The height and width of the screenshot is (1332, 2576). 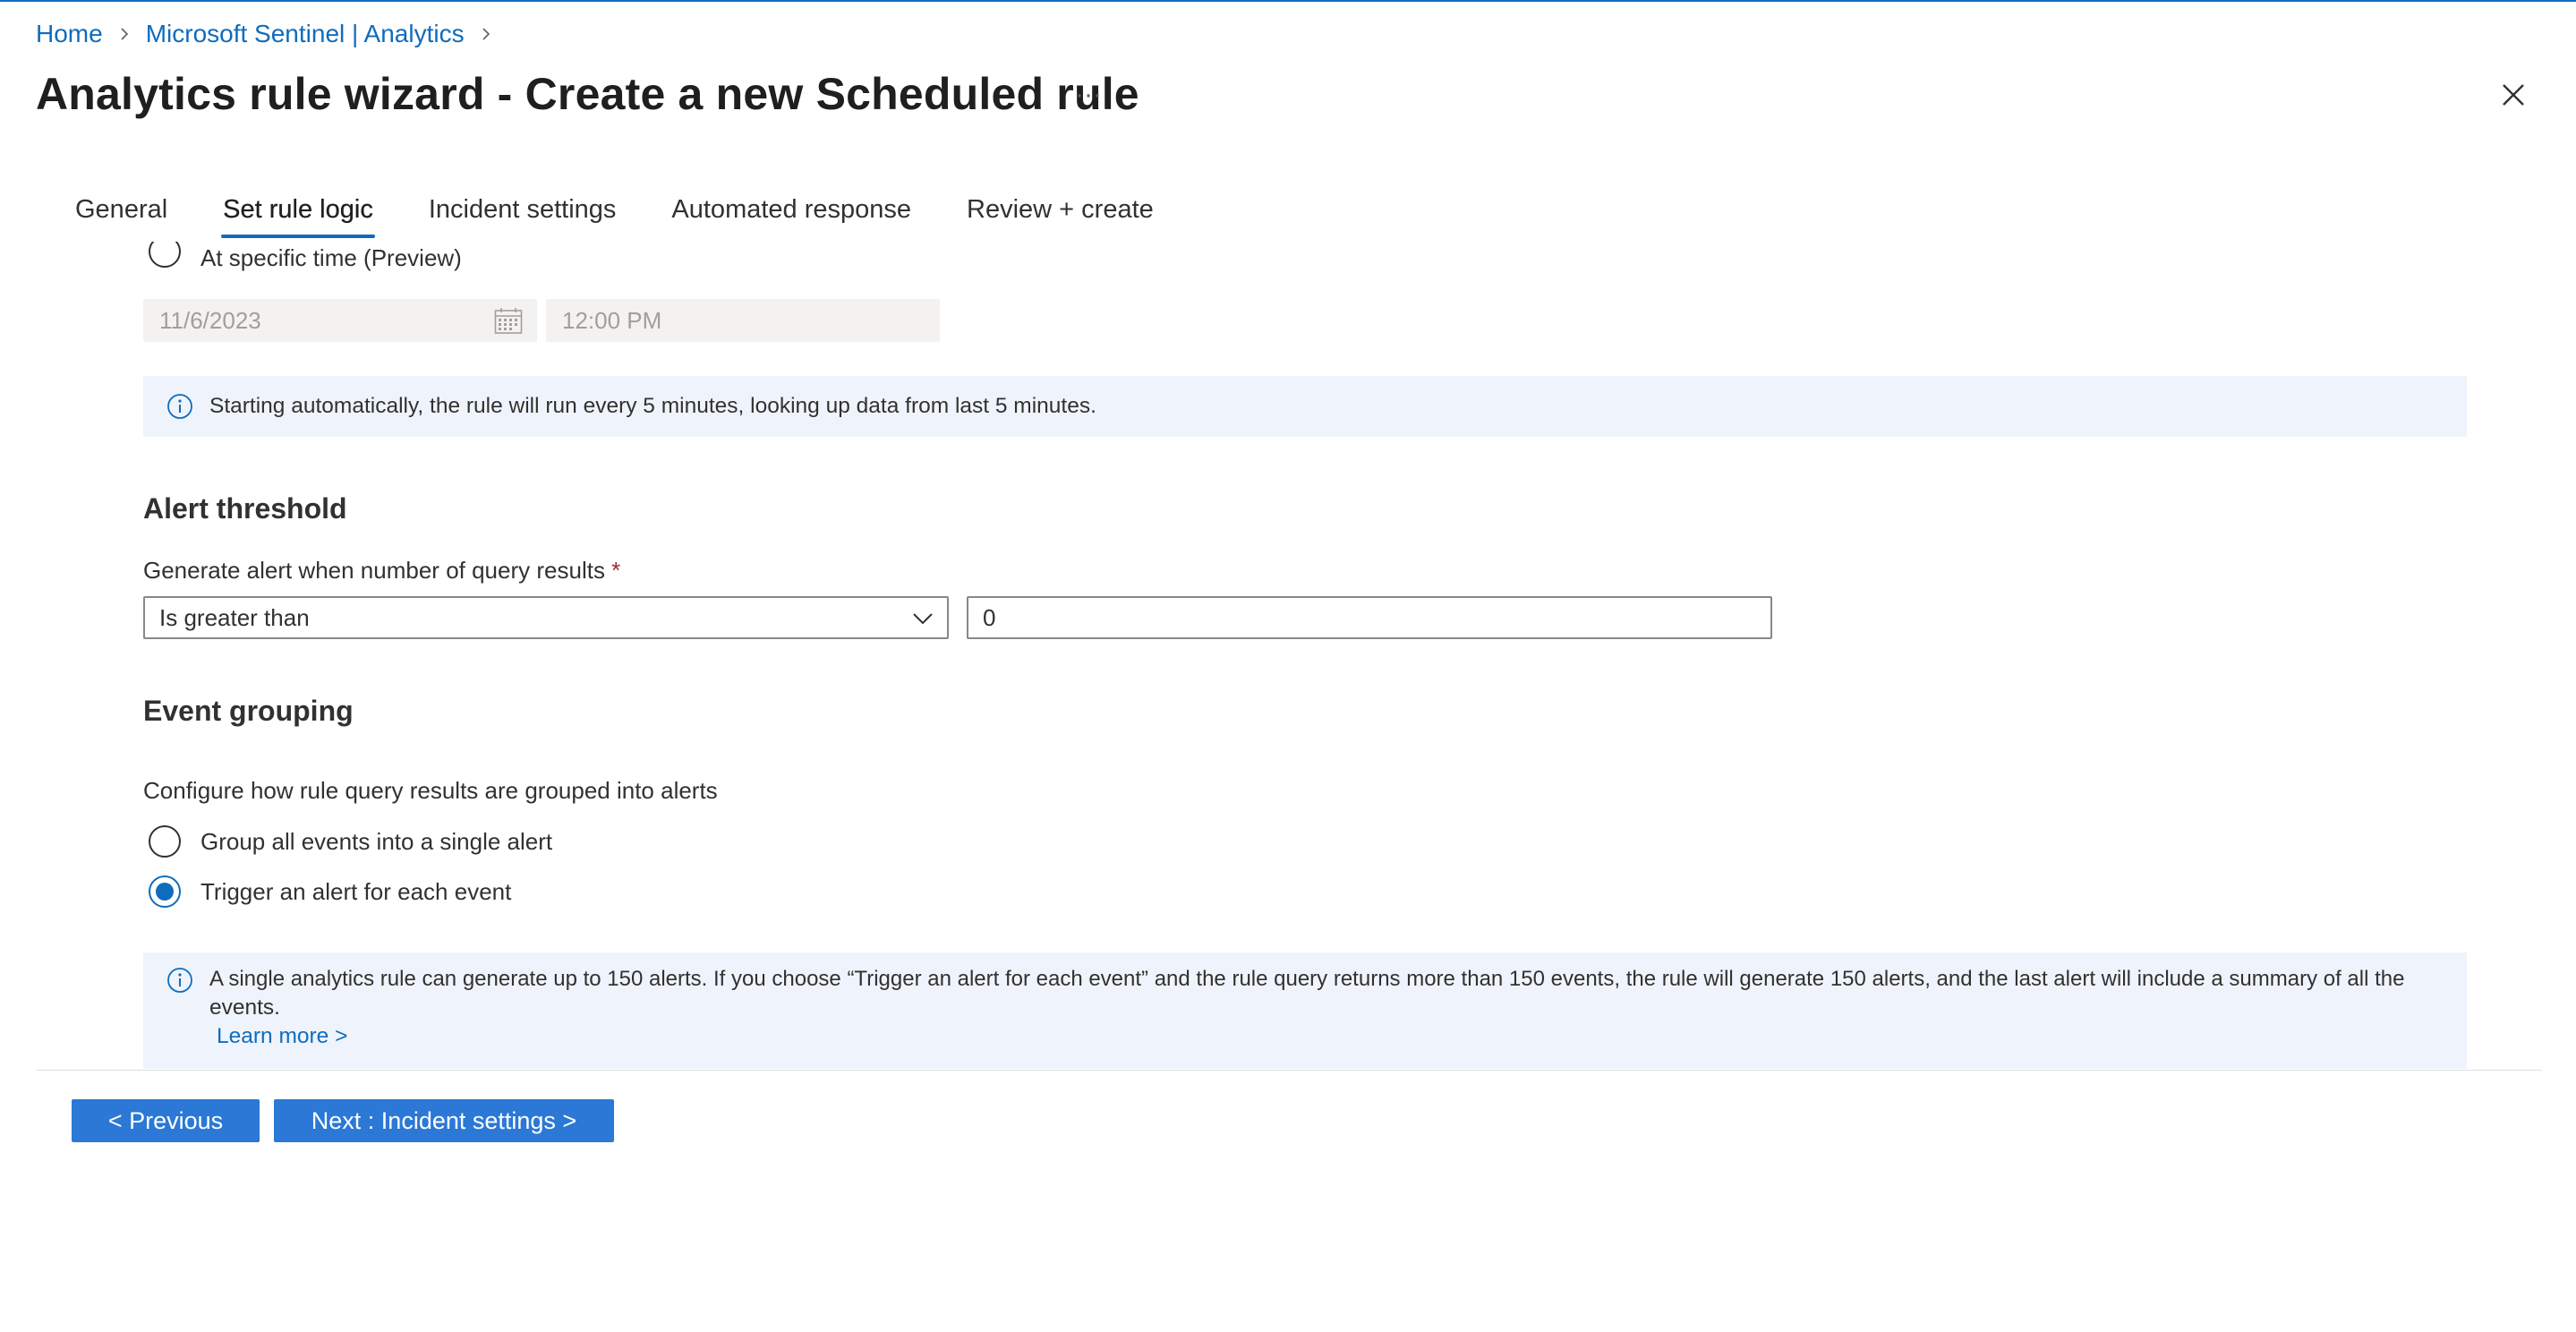 I want to click on next-incident-settings-button: Next : Incident settings >, so click(x=444, y=1120).